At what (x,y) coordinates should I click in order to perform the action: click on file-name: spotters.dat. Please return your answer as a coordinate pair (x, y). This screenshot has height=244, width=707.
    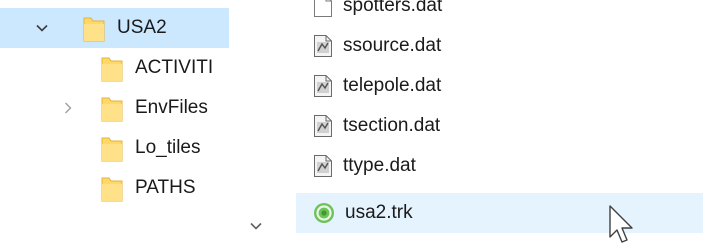
    Looking at the image, I should click on (393, 8).